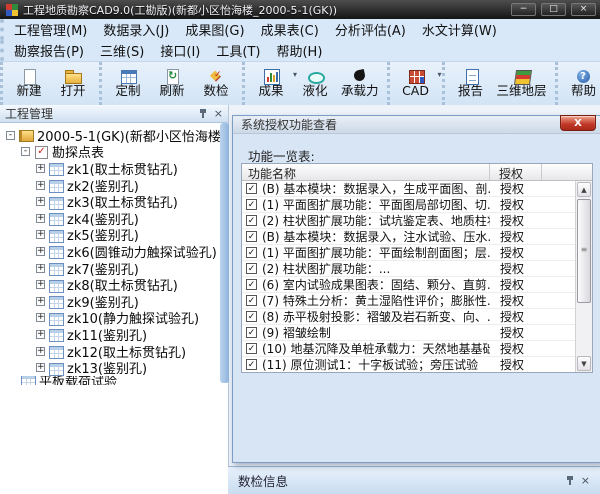 This screenshot has width=600, height=494. I want to click on tree-item: + zk2(鉴别孔), so click(115, 185).